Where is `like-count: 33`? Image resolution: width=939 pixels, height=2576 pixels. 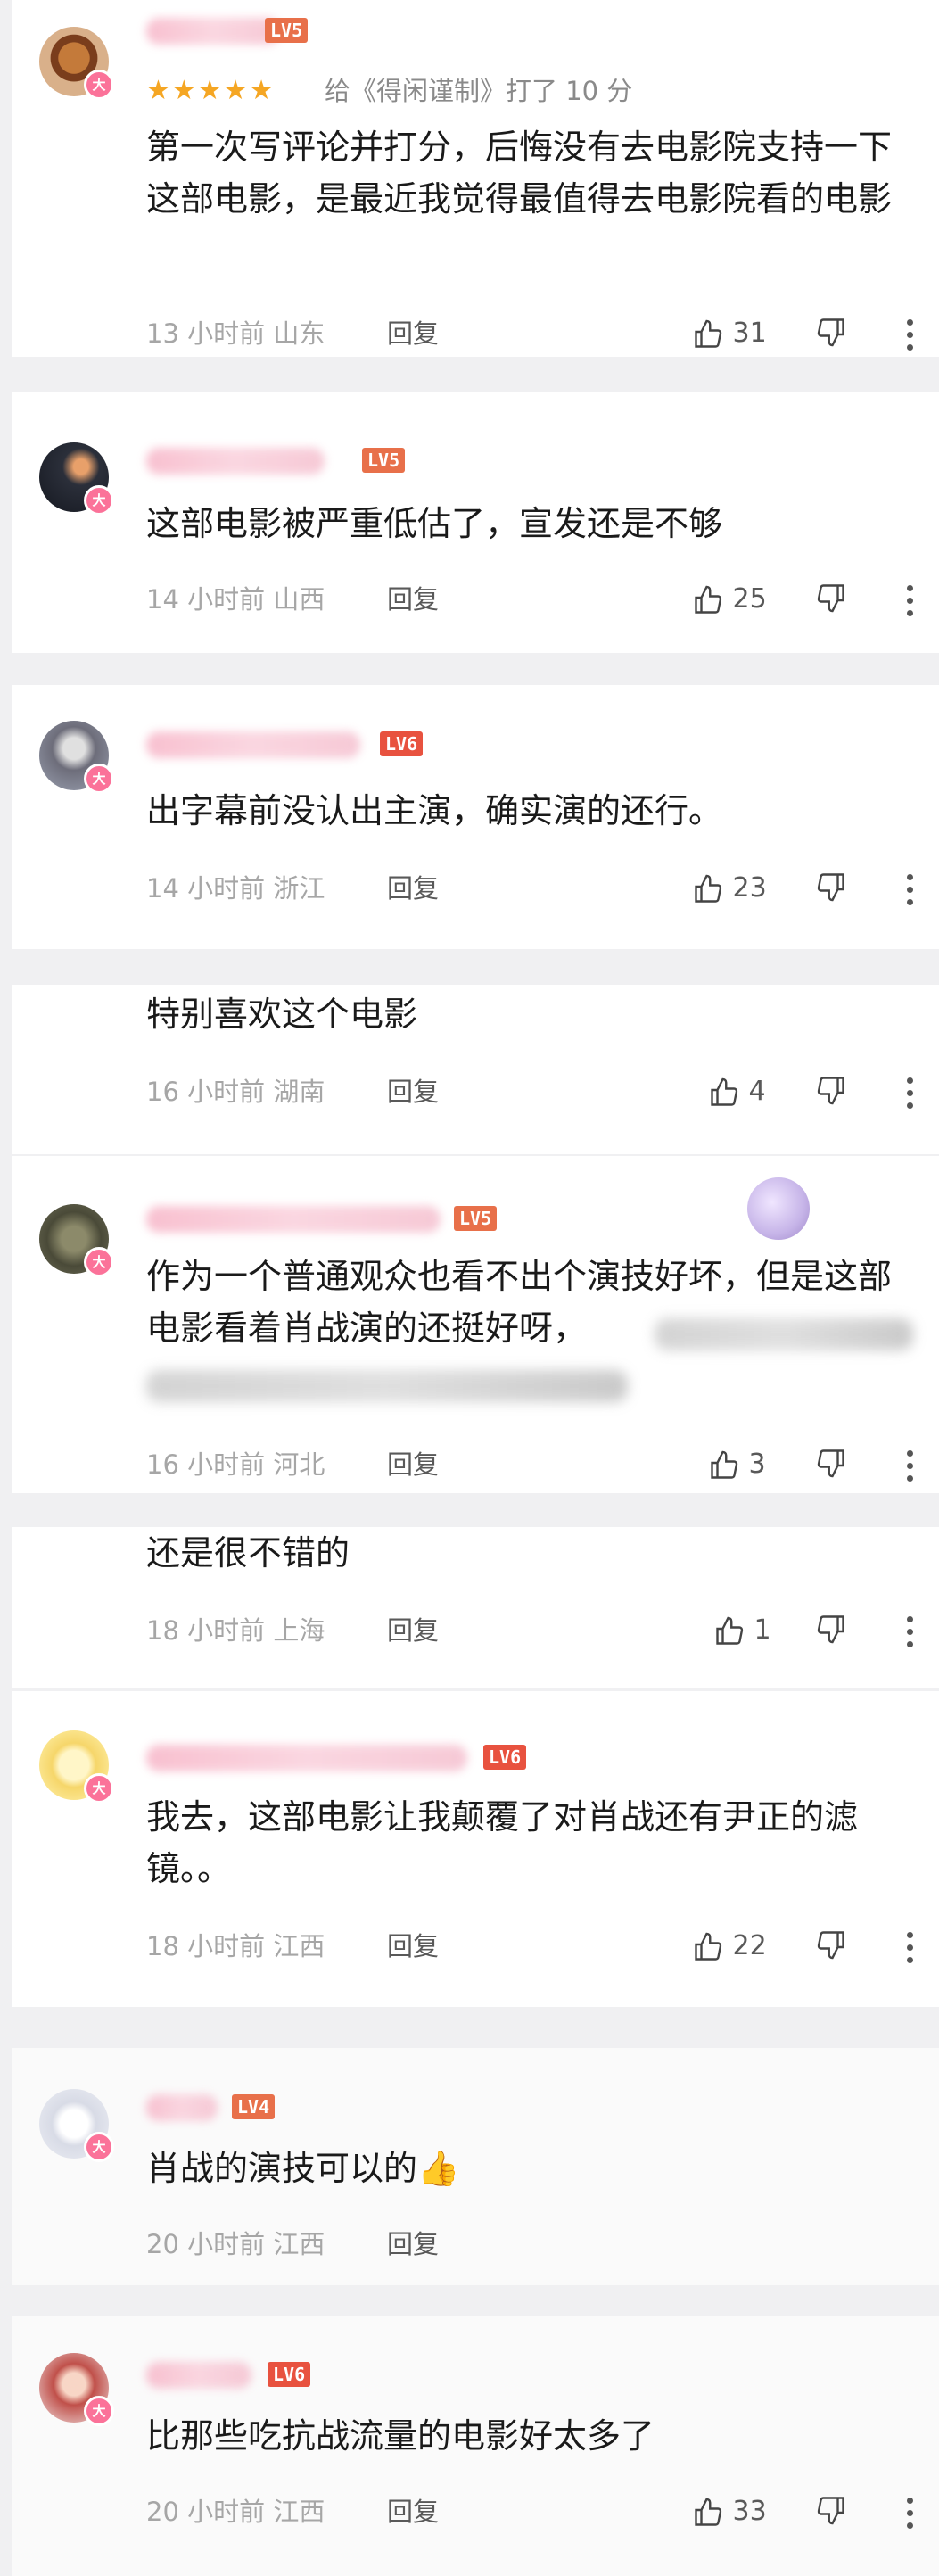 like-count: 33 is located at coordinates (750, 2511).